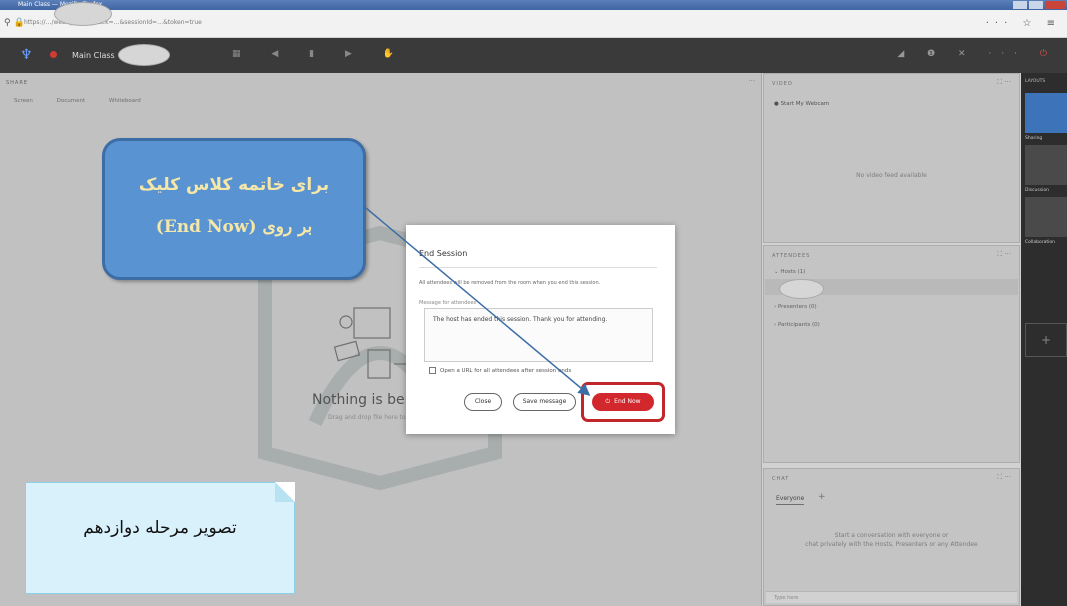  I want to click on callout-line-2: (End Now) بر روی, so click(234, 227).